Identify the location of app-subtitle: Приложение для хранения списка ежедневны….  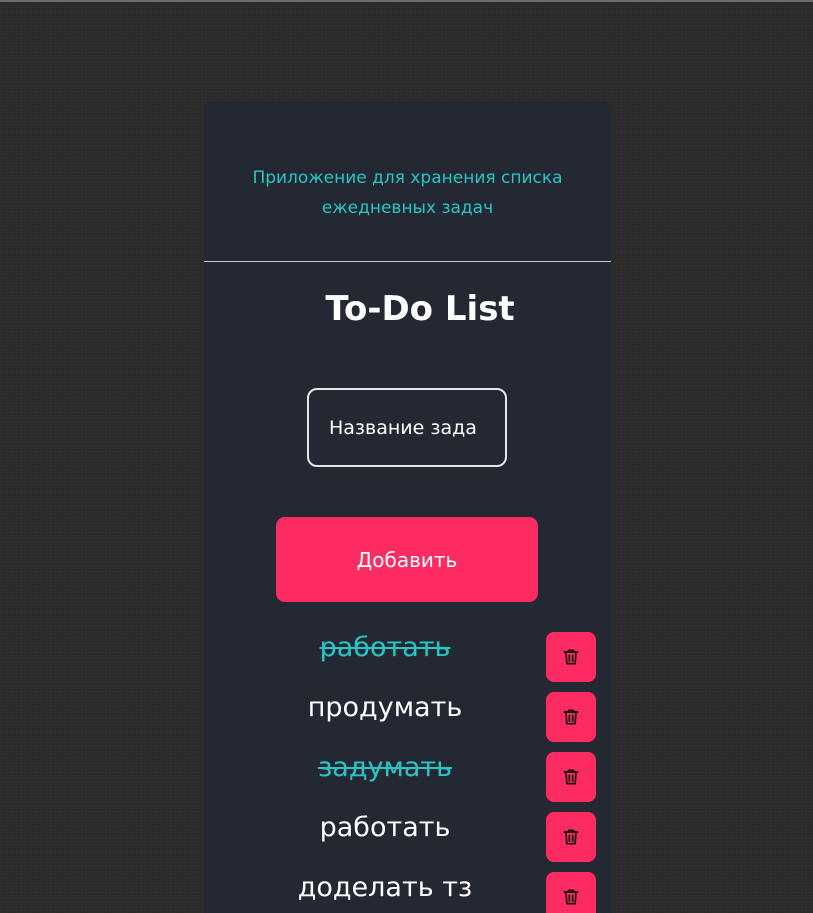
(407, 193).